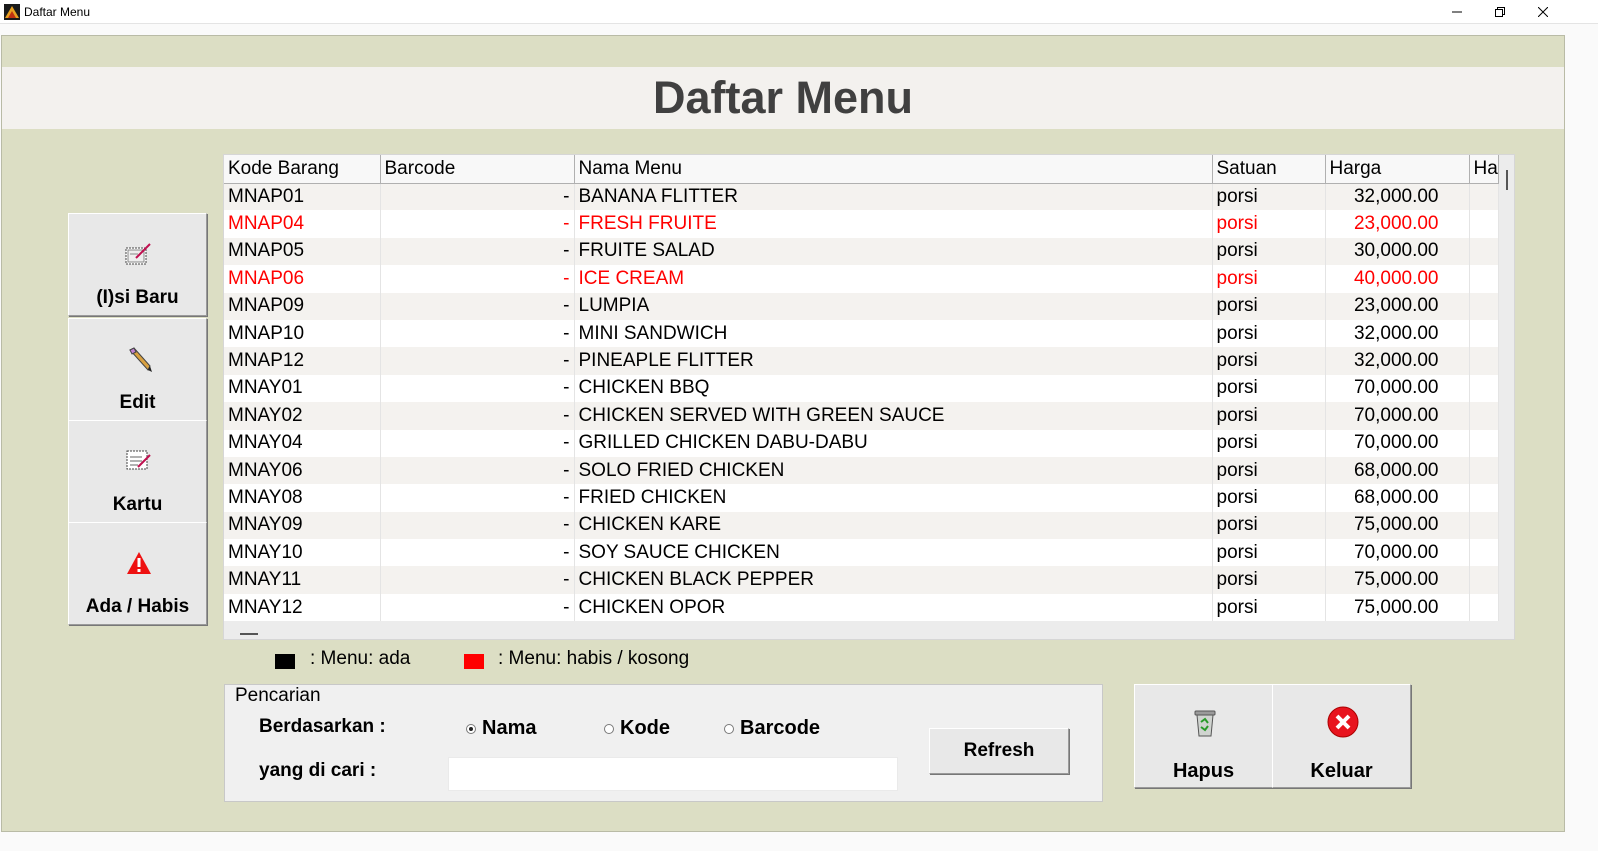 The width and height of the screenshot is (1598, 851). I want to click on legend-swatch-ada, so click(285, 661).